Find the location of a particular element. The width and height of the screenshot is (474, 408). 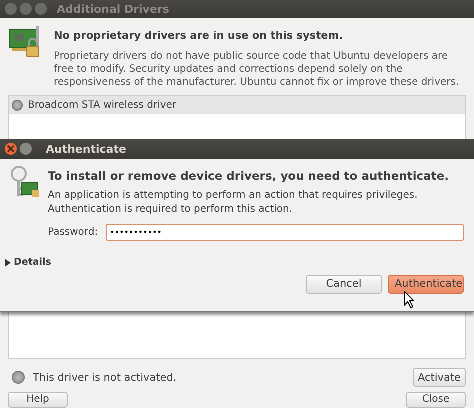

dialog-button: Close is located at coordinates (436, 400).